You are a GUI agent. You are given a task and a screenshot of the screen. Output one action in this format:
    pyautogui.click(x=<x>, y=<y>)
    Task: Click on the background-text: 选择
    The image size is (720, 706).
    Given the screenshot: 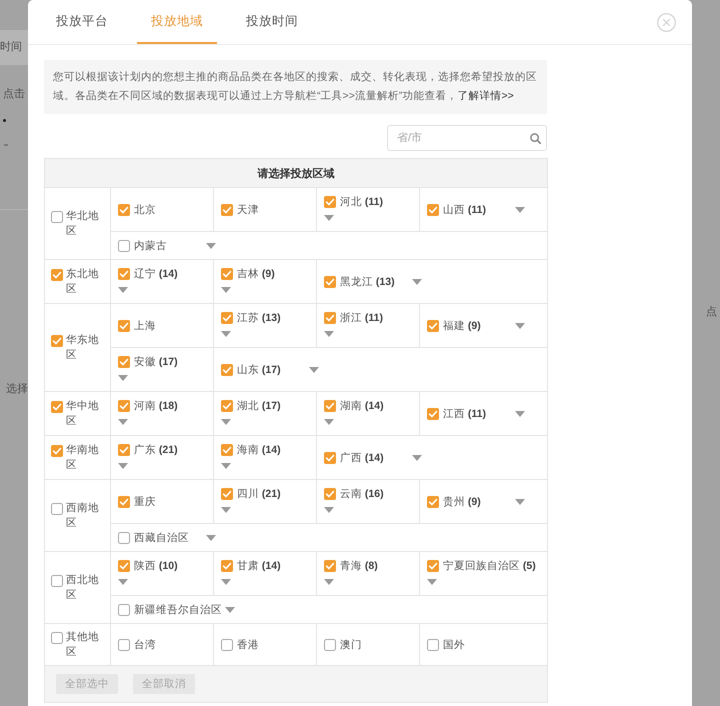 What is the action you would take?
    pyautogui.click(x=17, y=389)
    